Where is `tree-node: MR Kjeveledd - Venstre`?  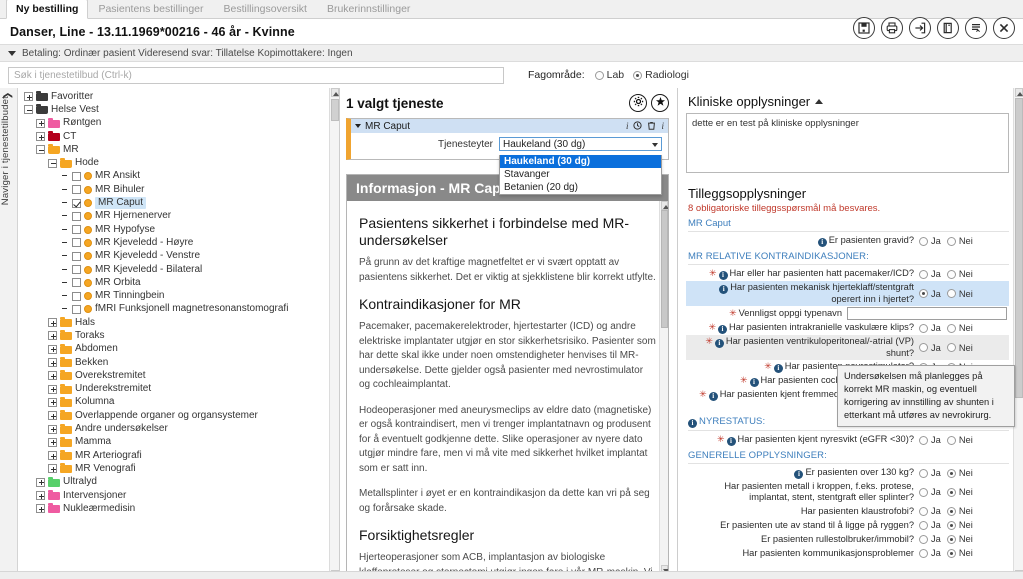 tree-node: MR Kjeveledd - Venstre is located at coordinates (173, 256).